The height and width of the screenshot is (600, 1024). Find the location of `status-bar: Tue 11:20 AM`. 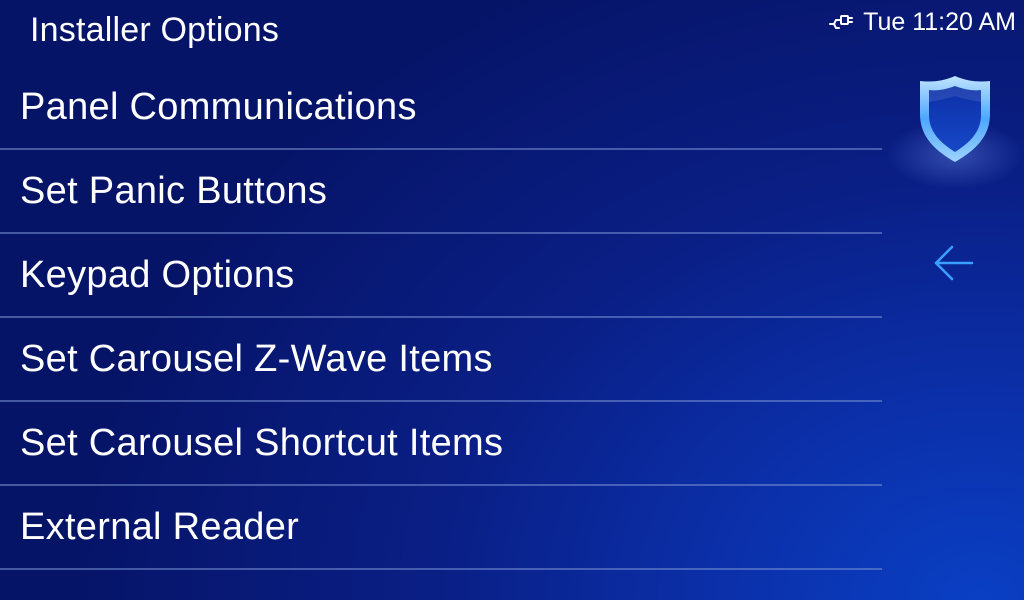

status-bar: Tue 11:20 AM is located at coordinates (921, 22).